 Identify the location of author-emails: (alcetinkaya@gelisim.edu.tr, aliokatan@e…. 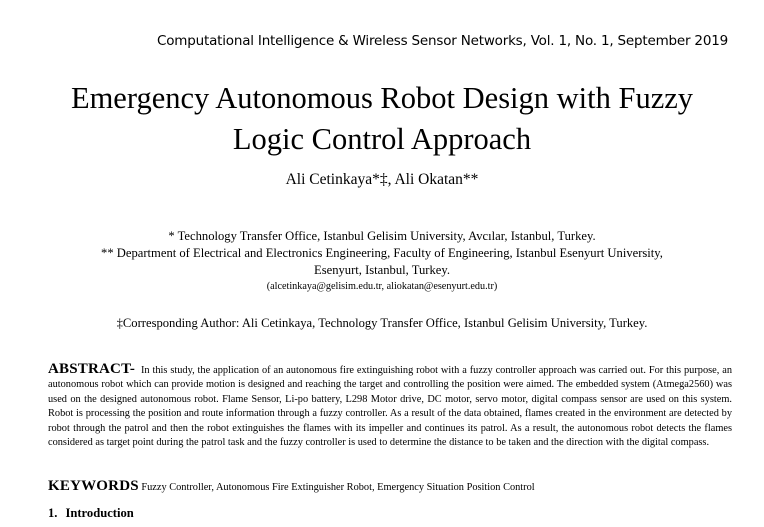
(382, 286).